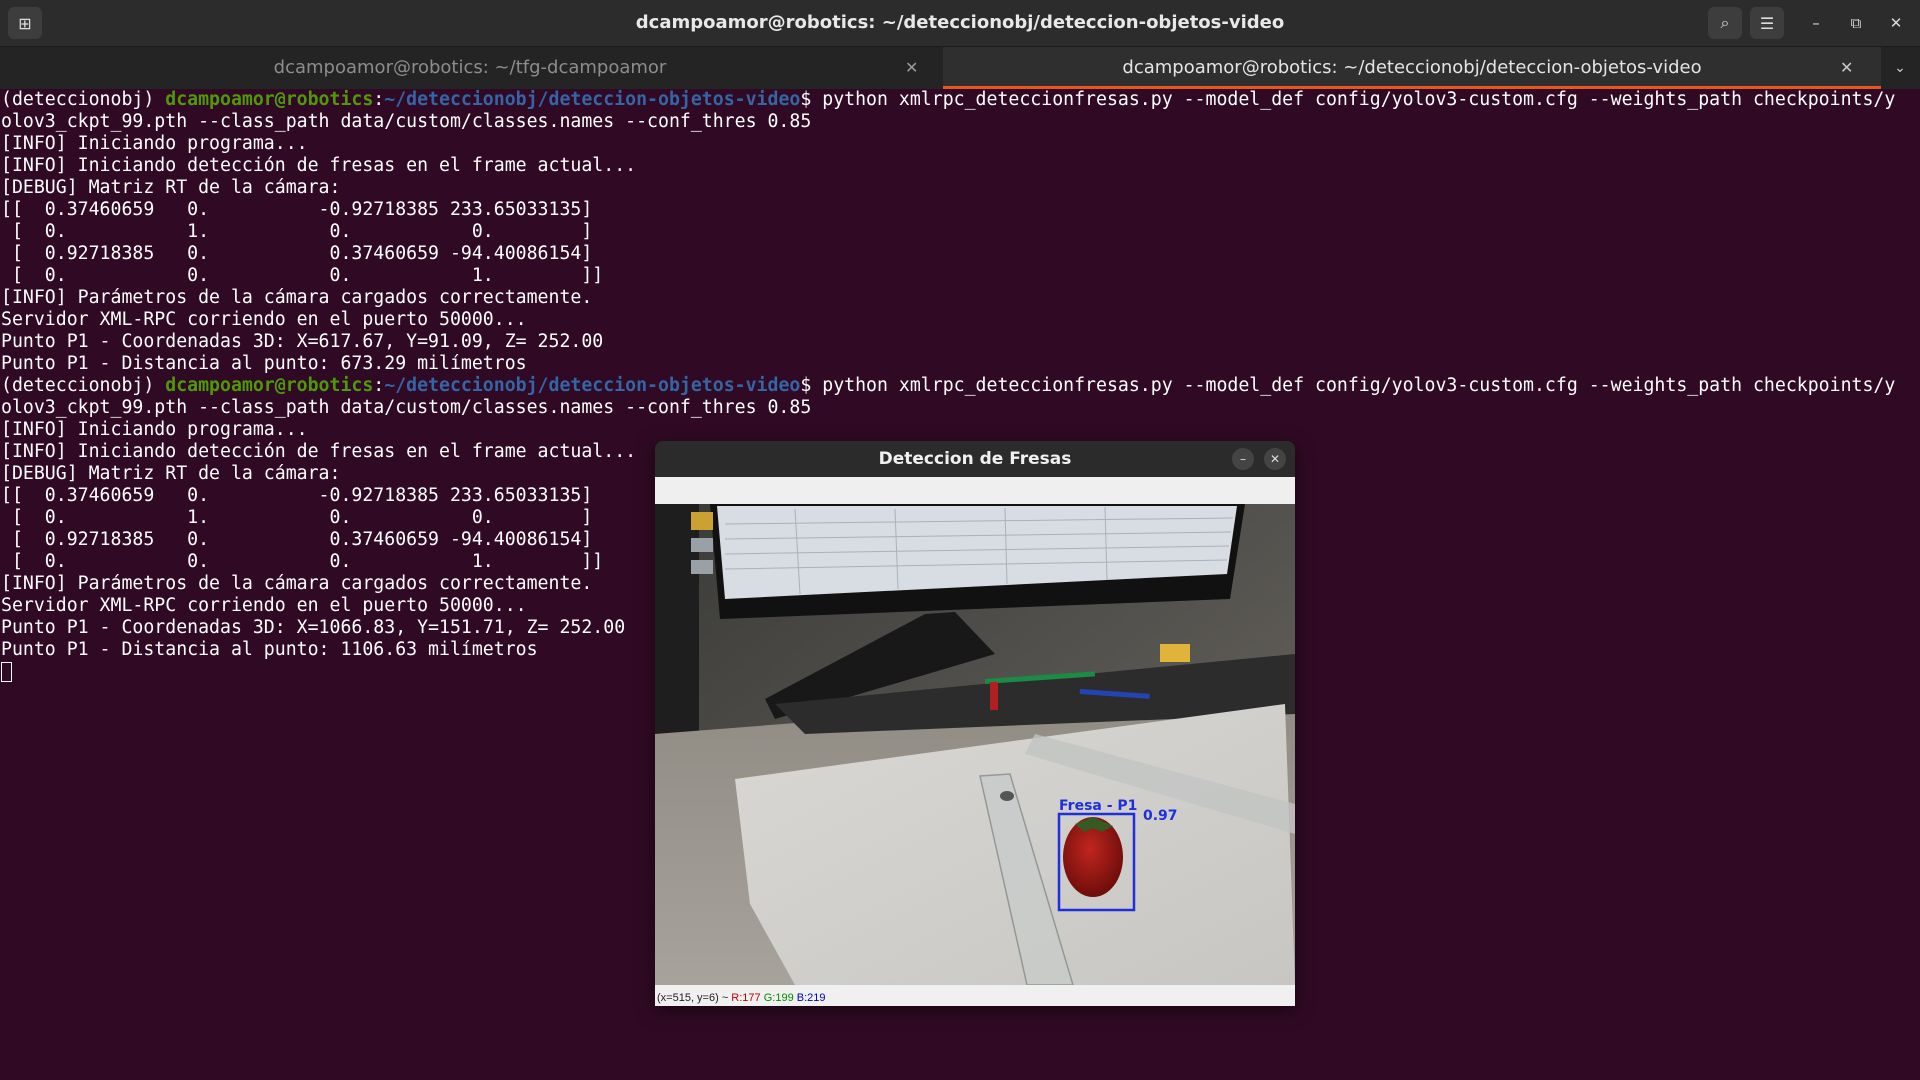  I want to click on maximize-icon: ⧉, so click(1856, 23).